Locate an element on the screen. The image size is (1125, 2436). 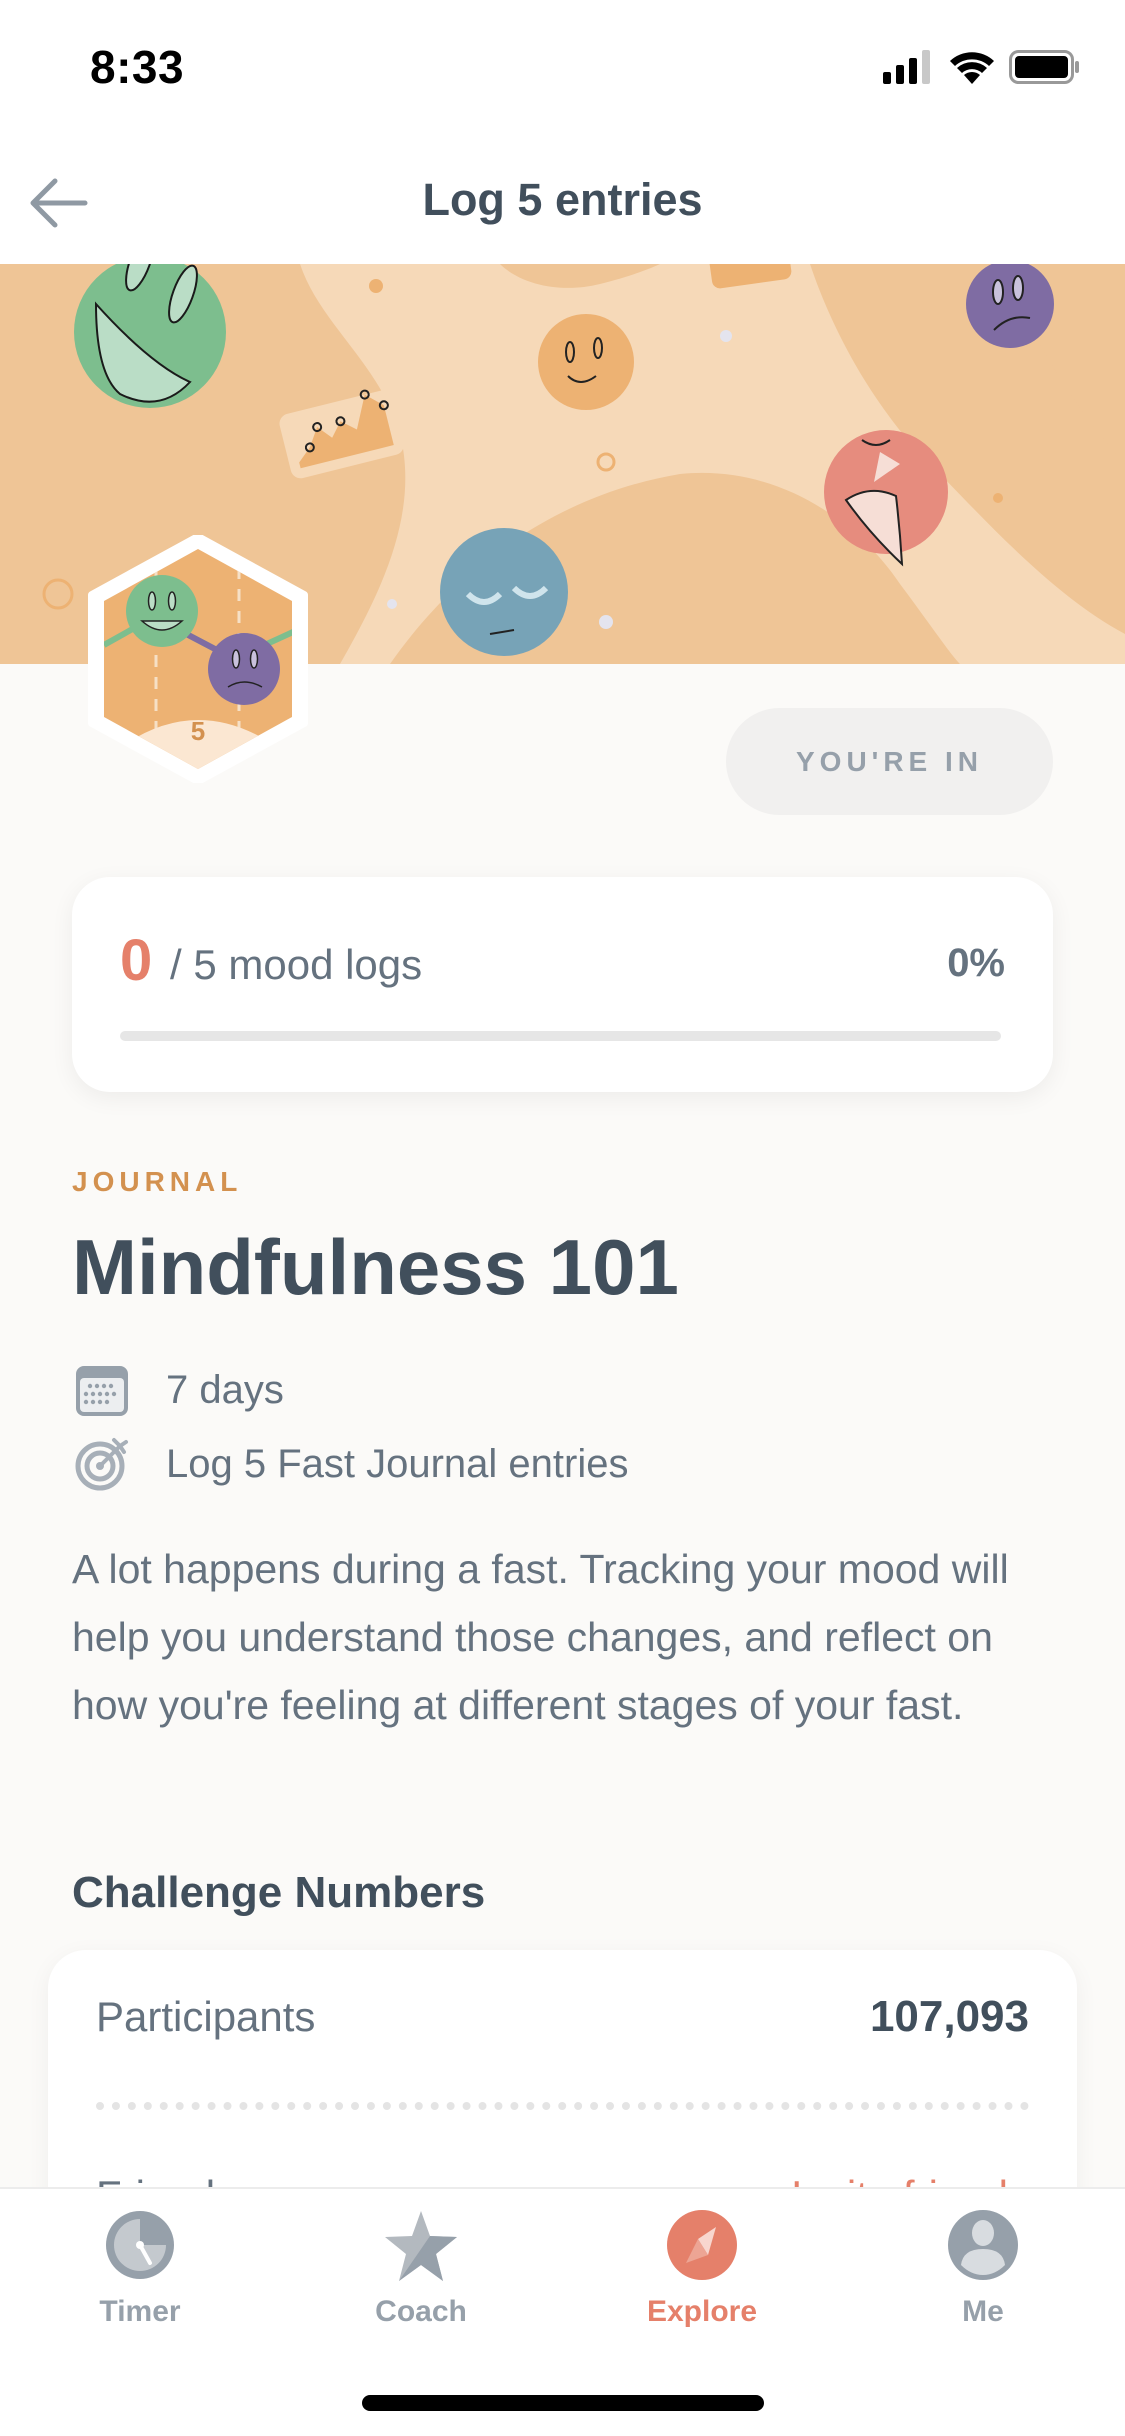
calendar-icon is located at coordinates (102, 1390).